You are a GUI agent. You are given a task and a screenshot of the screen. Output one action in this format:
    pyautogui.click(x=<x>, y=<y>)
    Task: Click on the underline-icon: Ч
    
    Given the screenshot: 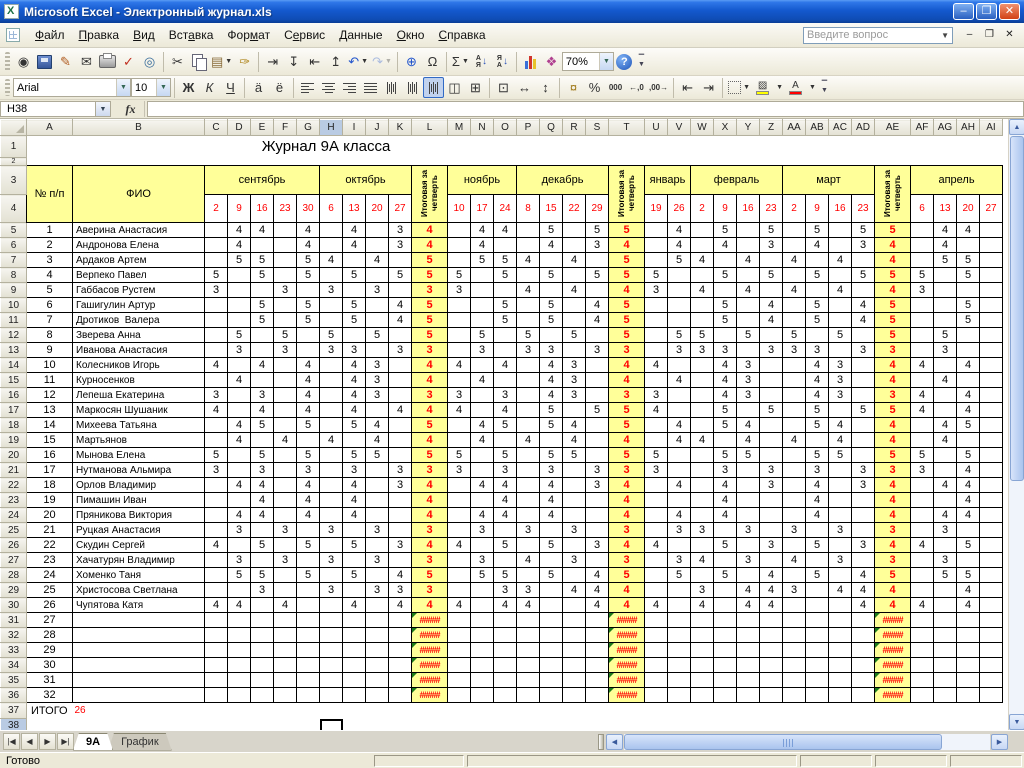 What is the action you would take?
    pyautogui.click(x=230, y=87)
    